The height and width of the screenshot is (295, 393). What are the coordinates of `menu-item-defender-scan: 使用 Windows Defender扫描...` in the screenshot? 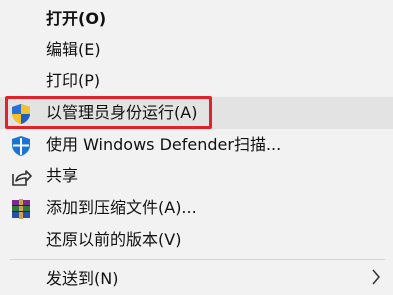 It's located at (196, 145).